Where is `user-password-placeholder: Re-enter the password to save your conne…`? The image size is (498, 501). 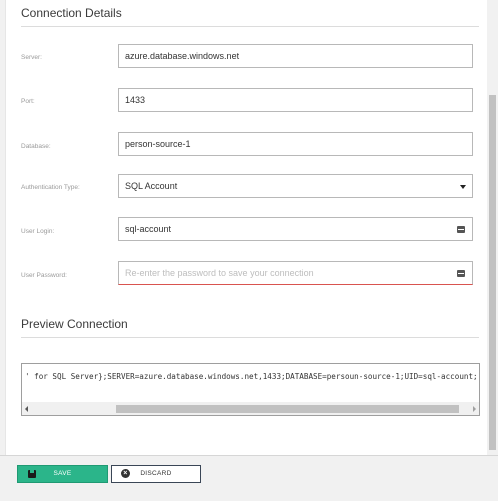
user-password-placeholder: Re-enter the password to save your conne… is located at coordinates (219, 273).